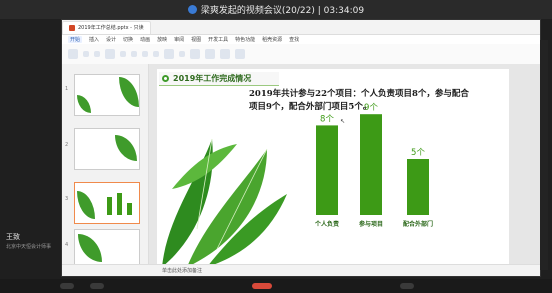  What do you see at coordinates (195, 54) in the screenshot?
I see `textbox-icon` at bounding box center [195, 54].